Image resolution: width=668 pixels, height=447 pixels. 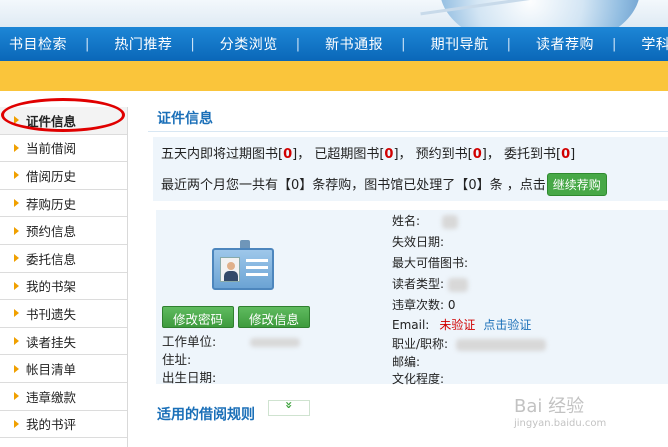 What do you see at coordinates (334, 76) in the screenshot?
I see `sub-header-strip` at bounding box center [334, 76].